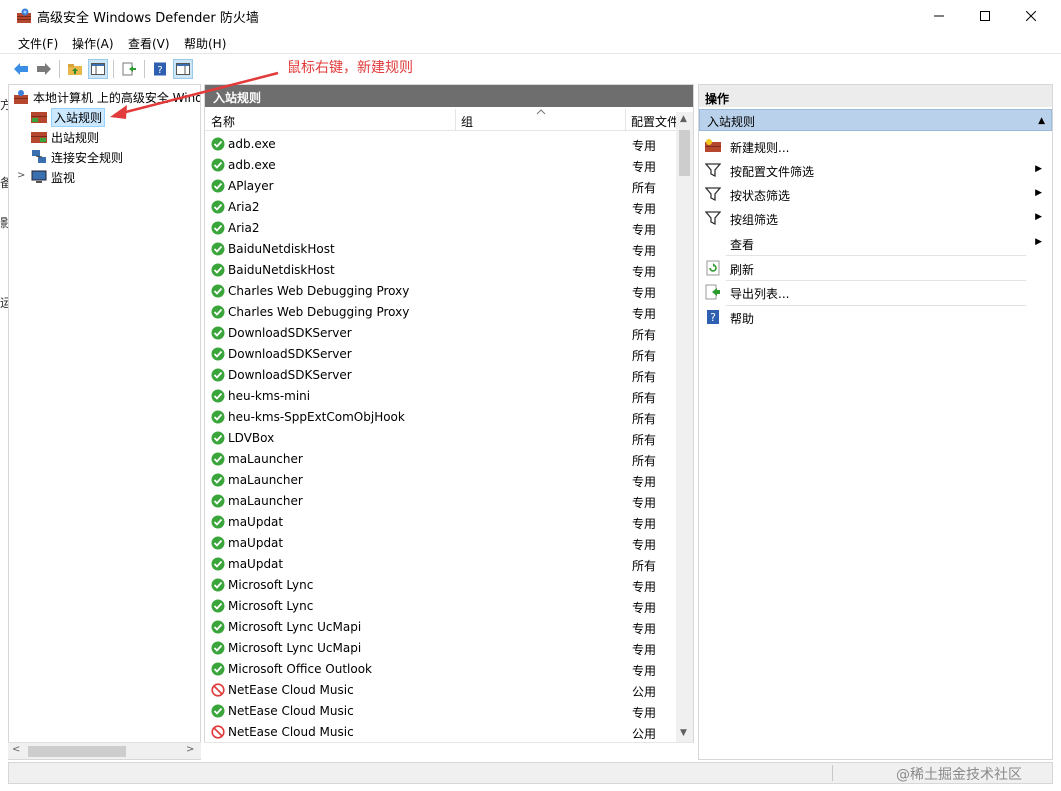 This screenshot has height=791, width=1061. I want to click on action-item: 按配置文件筛选 ▶, so click(875, 170).